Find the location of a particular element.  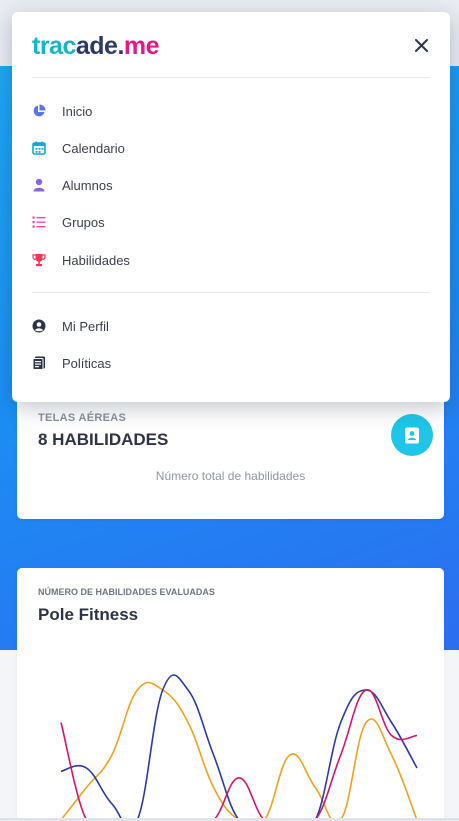

menu-item-label: Políticas is located at coordinates (87, 363).